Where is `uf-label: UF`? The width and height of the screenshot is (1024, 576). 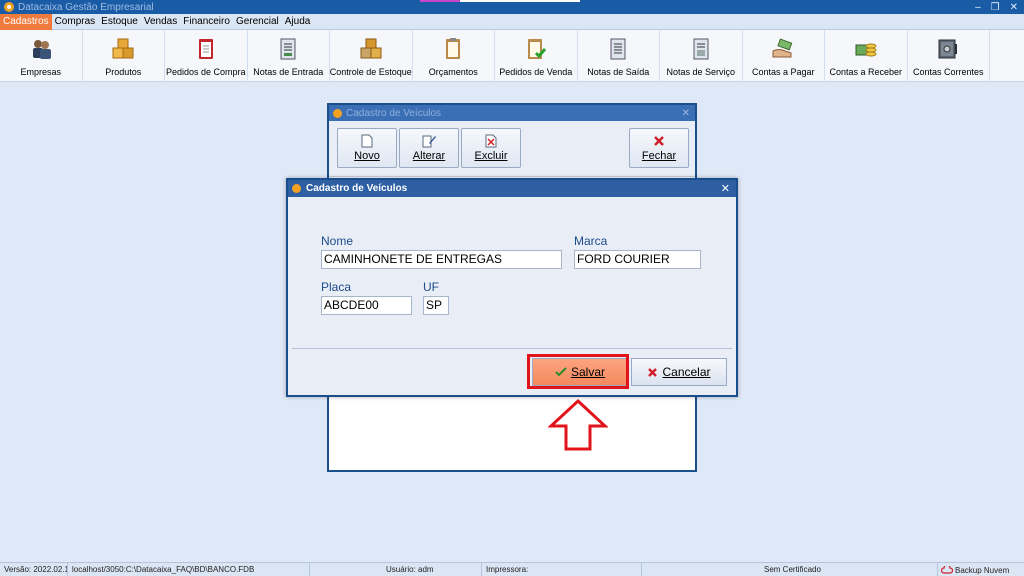 uf-label: UF is located at coordinates (431, 287).